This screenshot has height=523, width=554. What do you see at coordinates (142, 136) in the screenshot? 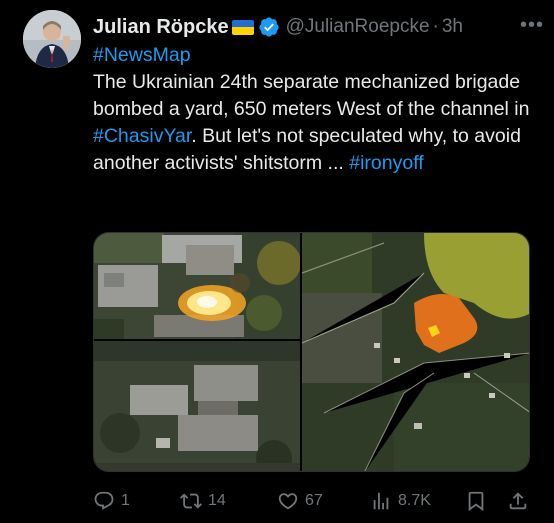
I see `hashtag-chasivyar: #ChasivYar` at bounding box center [142, 136].